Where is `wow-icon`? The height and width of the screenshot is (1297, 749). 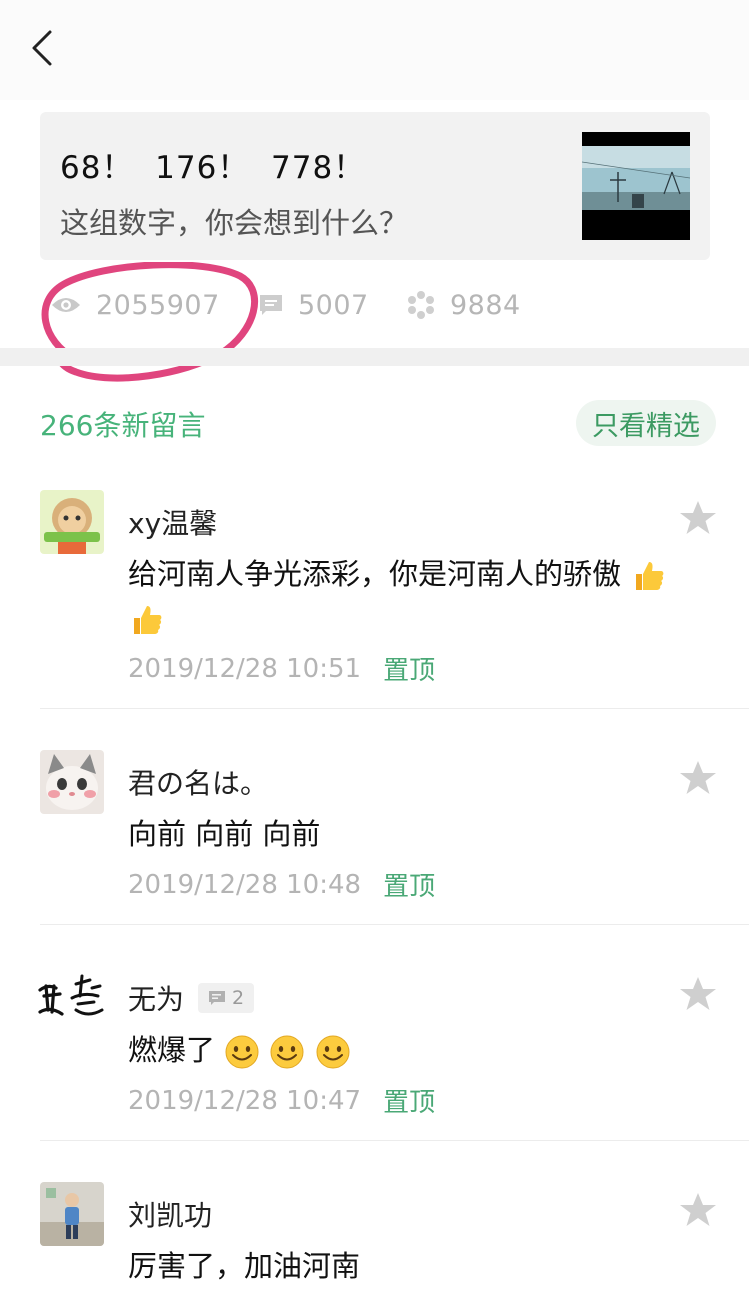 wow-icon is located at coordinates (421, 305).